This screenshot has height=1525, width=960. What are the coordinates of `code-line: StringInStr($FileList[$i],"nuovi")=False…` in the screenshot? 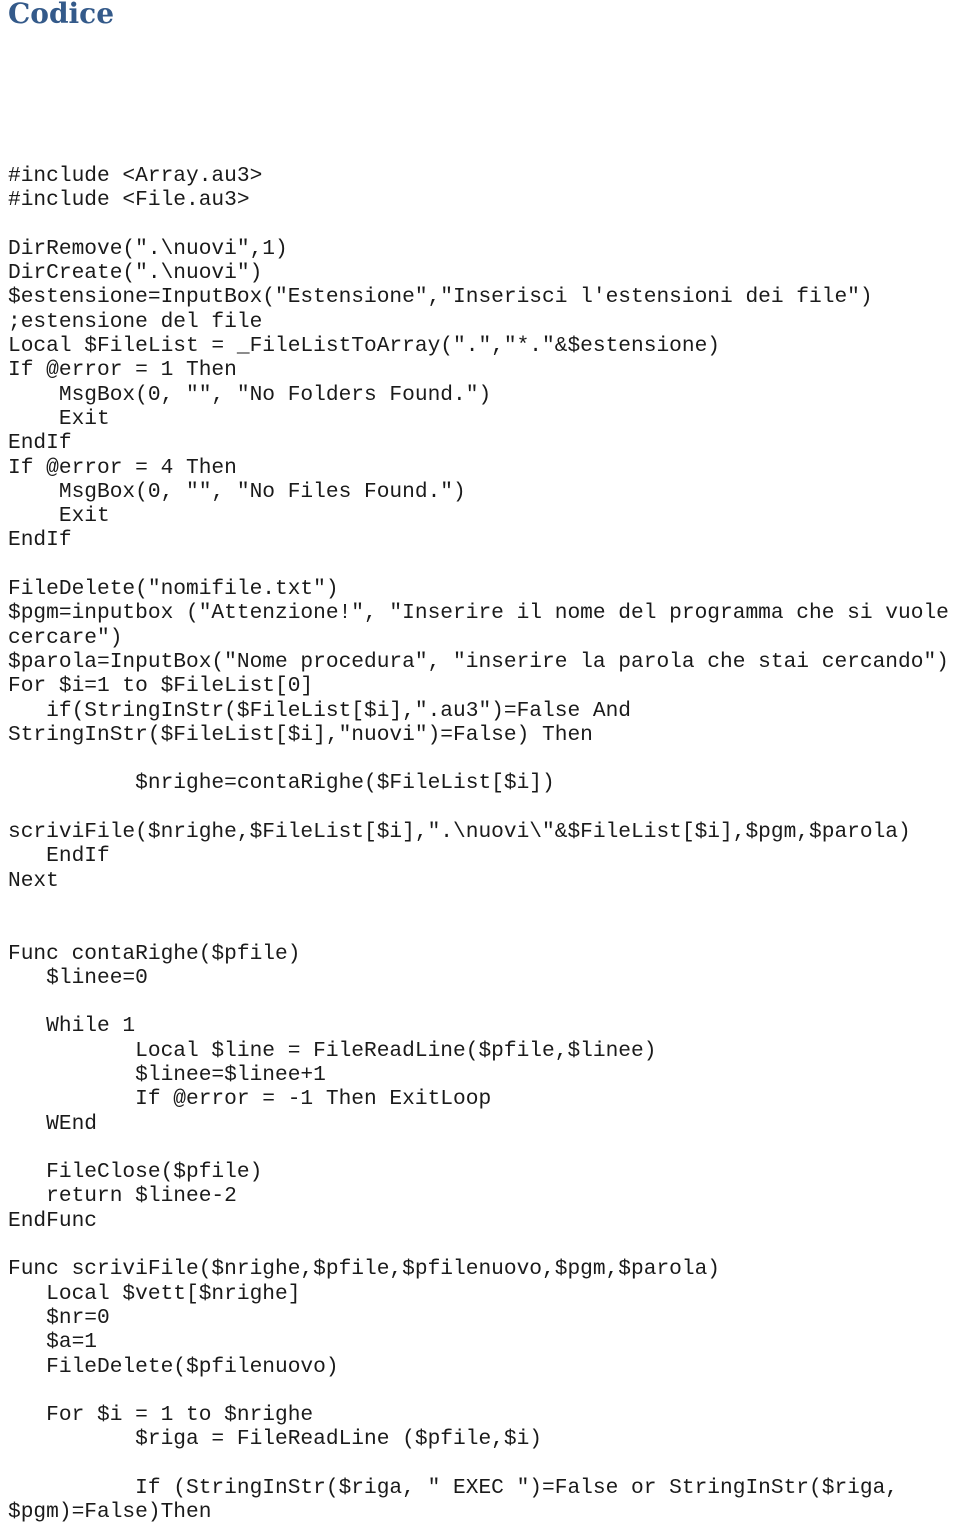 It's located at (300, 734).